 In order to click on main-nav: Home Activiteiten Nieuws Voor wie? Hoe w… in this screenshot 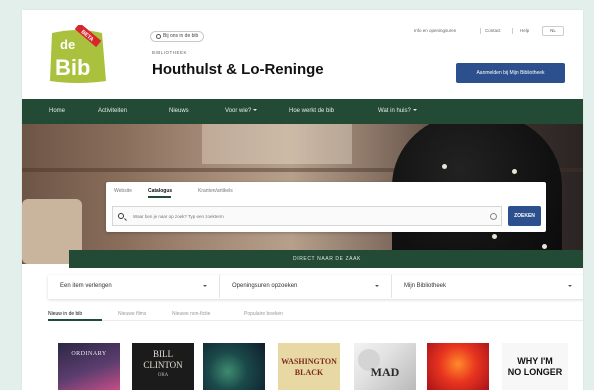, I will do `click(302, 111)`.